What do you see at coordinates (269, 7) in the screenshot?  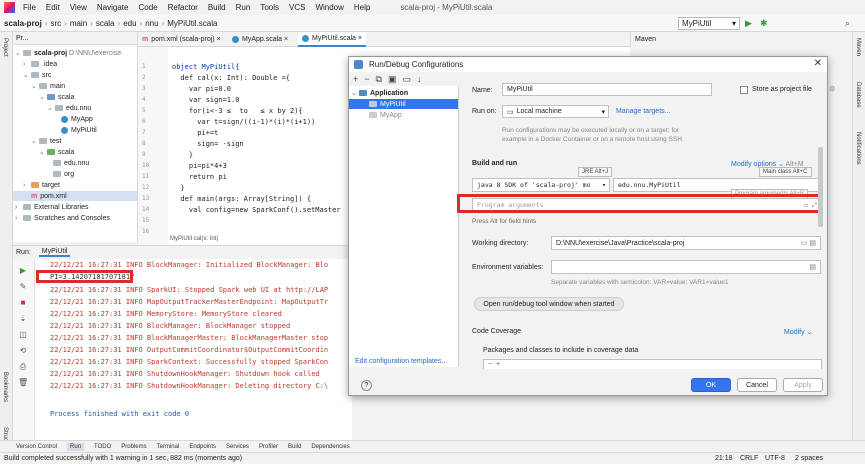 I see `menu-tools: Tools` at bounding box center [269, 7].